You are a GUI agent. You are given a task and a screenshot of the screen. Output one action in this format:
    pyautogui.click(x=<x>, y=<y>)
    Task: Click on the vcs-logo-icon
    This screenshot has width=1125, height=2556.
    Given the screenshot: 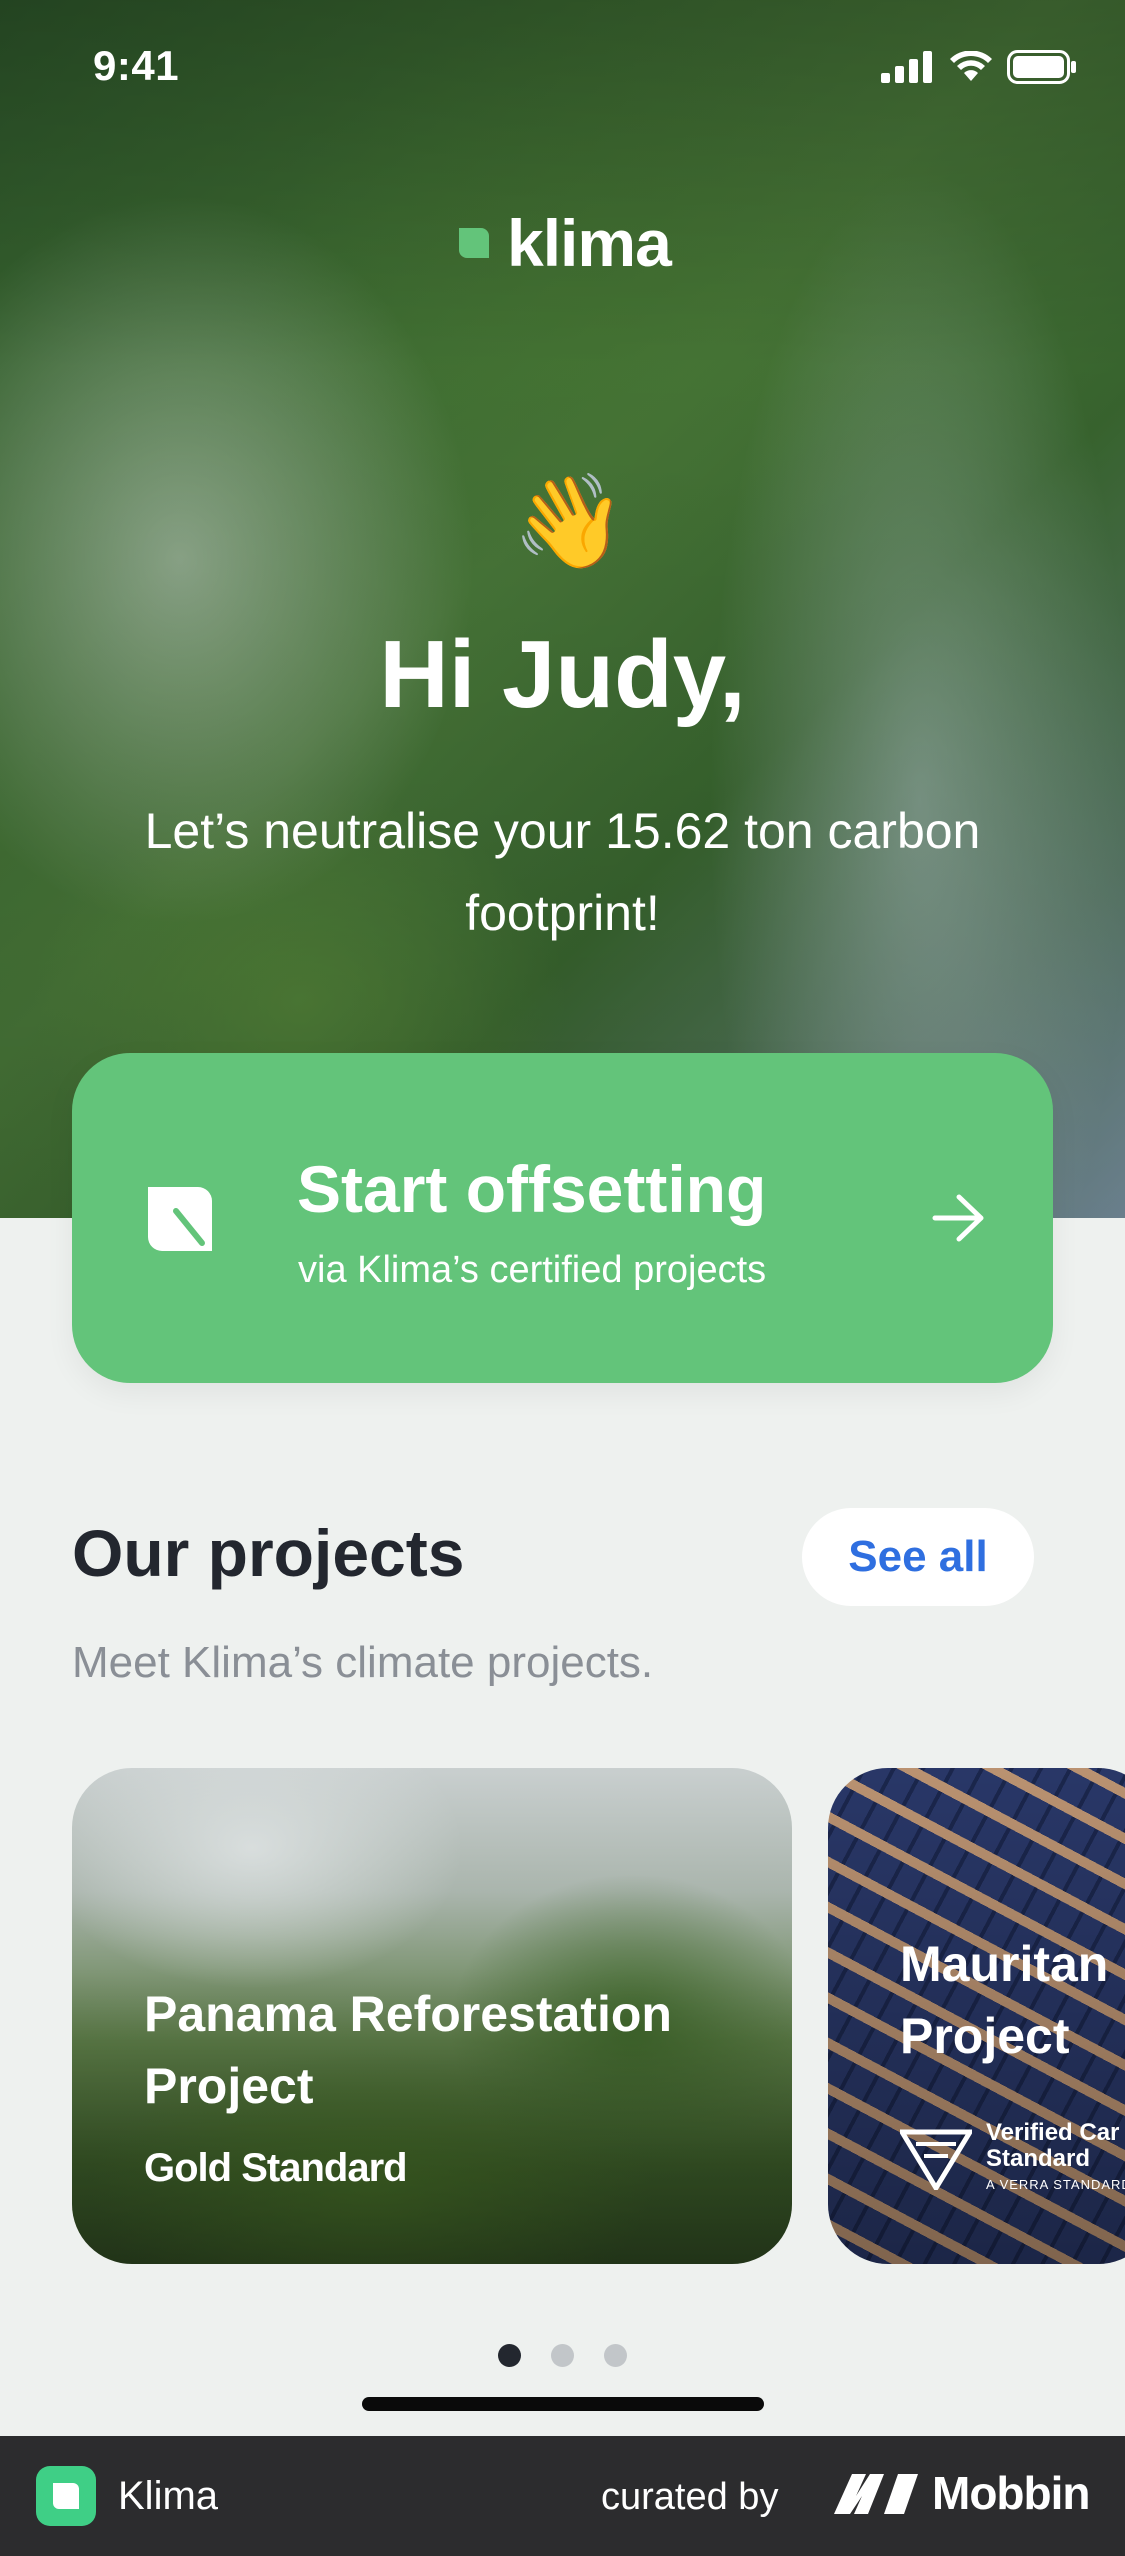 What is the action you would take?
    pyautogui.click(x=936, y=2159)
    